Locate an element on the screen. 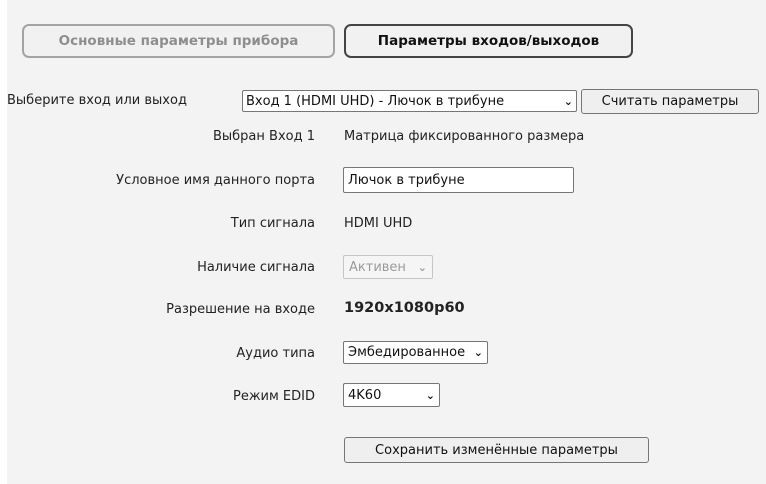  audio-select: Эмбедированное ⌄ is located at coordinates (415, 352).